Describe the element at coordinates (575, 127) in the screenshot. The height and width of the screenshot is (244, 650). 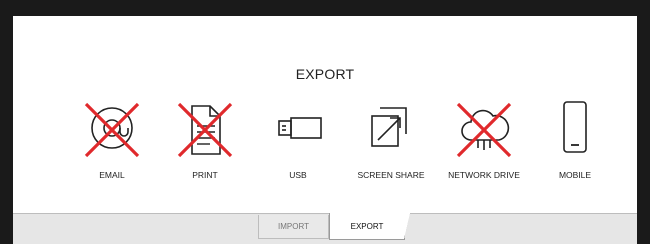
I see `mobile-icon` at that location.